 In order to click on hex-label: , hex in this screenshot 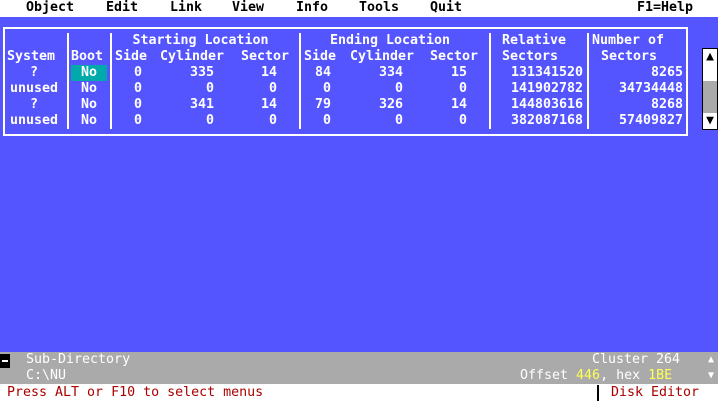, I will do `click(624, 375)`.